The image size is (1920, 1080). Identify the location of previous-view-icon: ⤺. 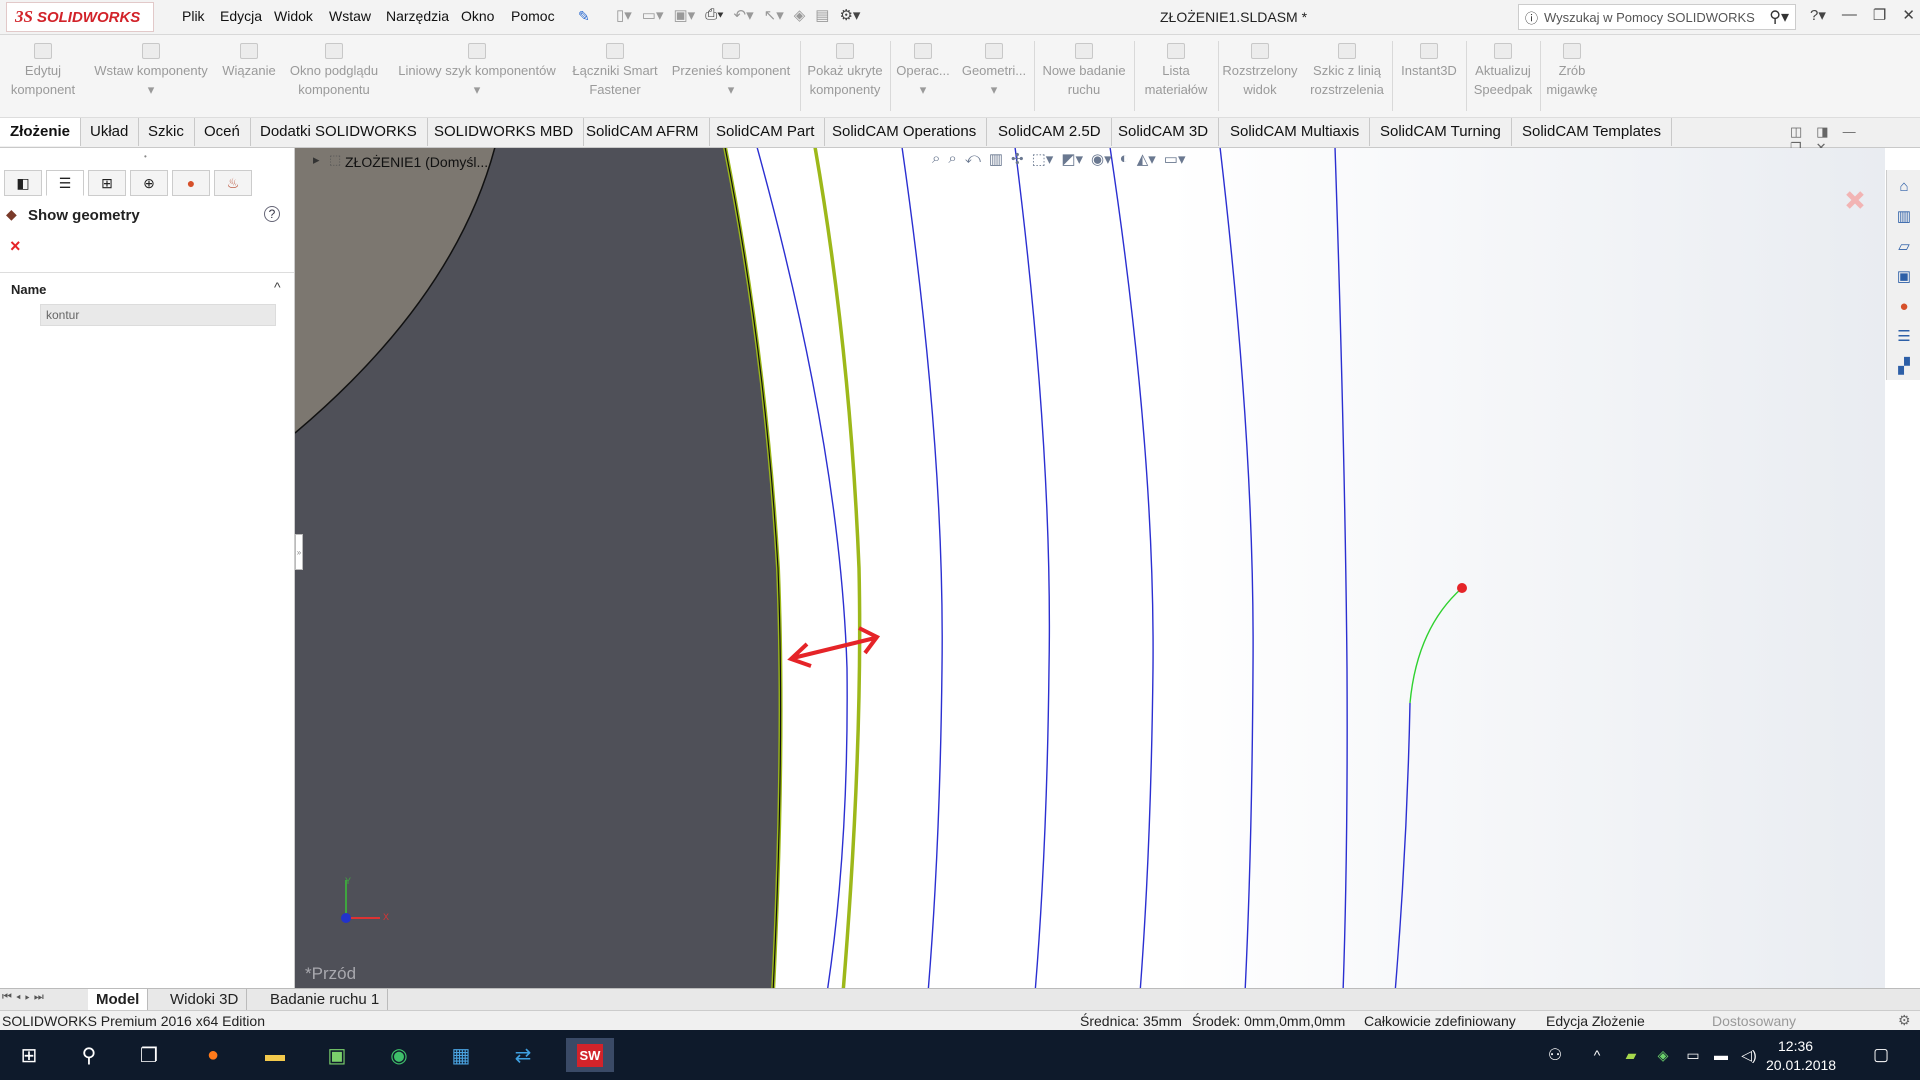
(973, 159).